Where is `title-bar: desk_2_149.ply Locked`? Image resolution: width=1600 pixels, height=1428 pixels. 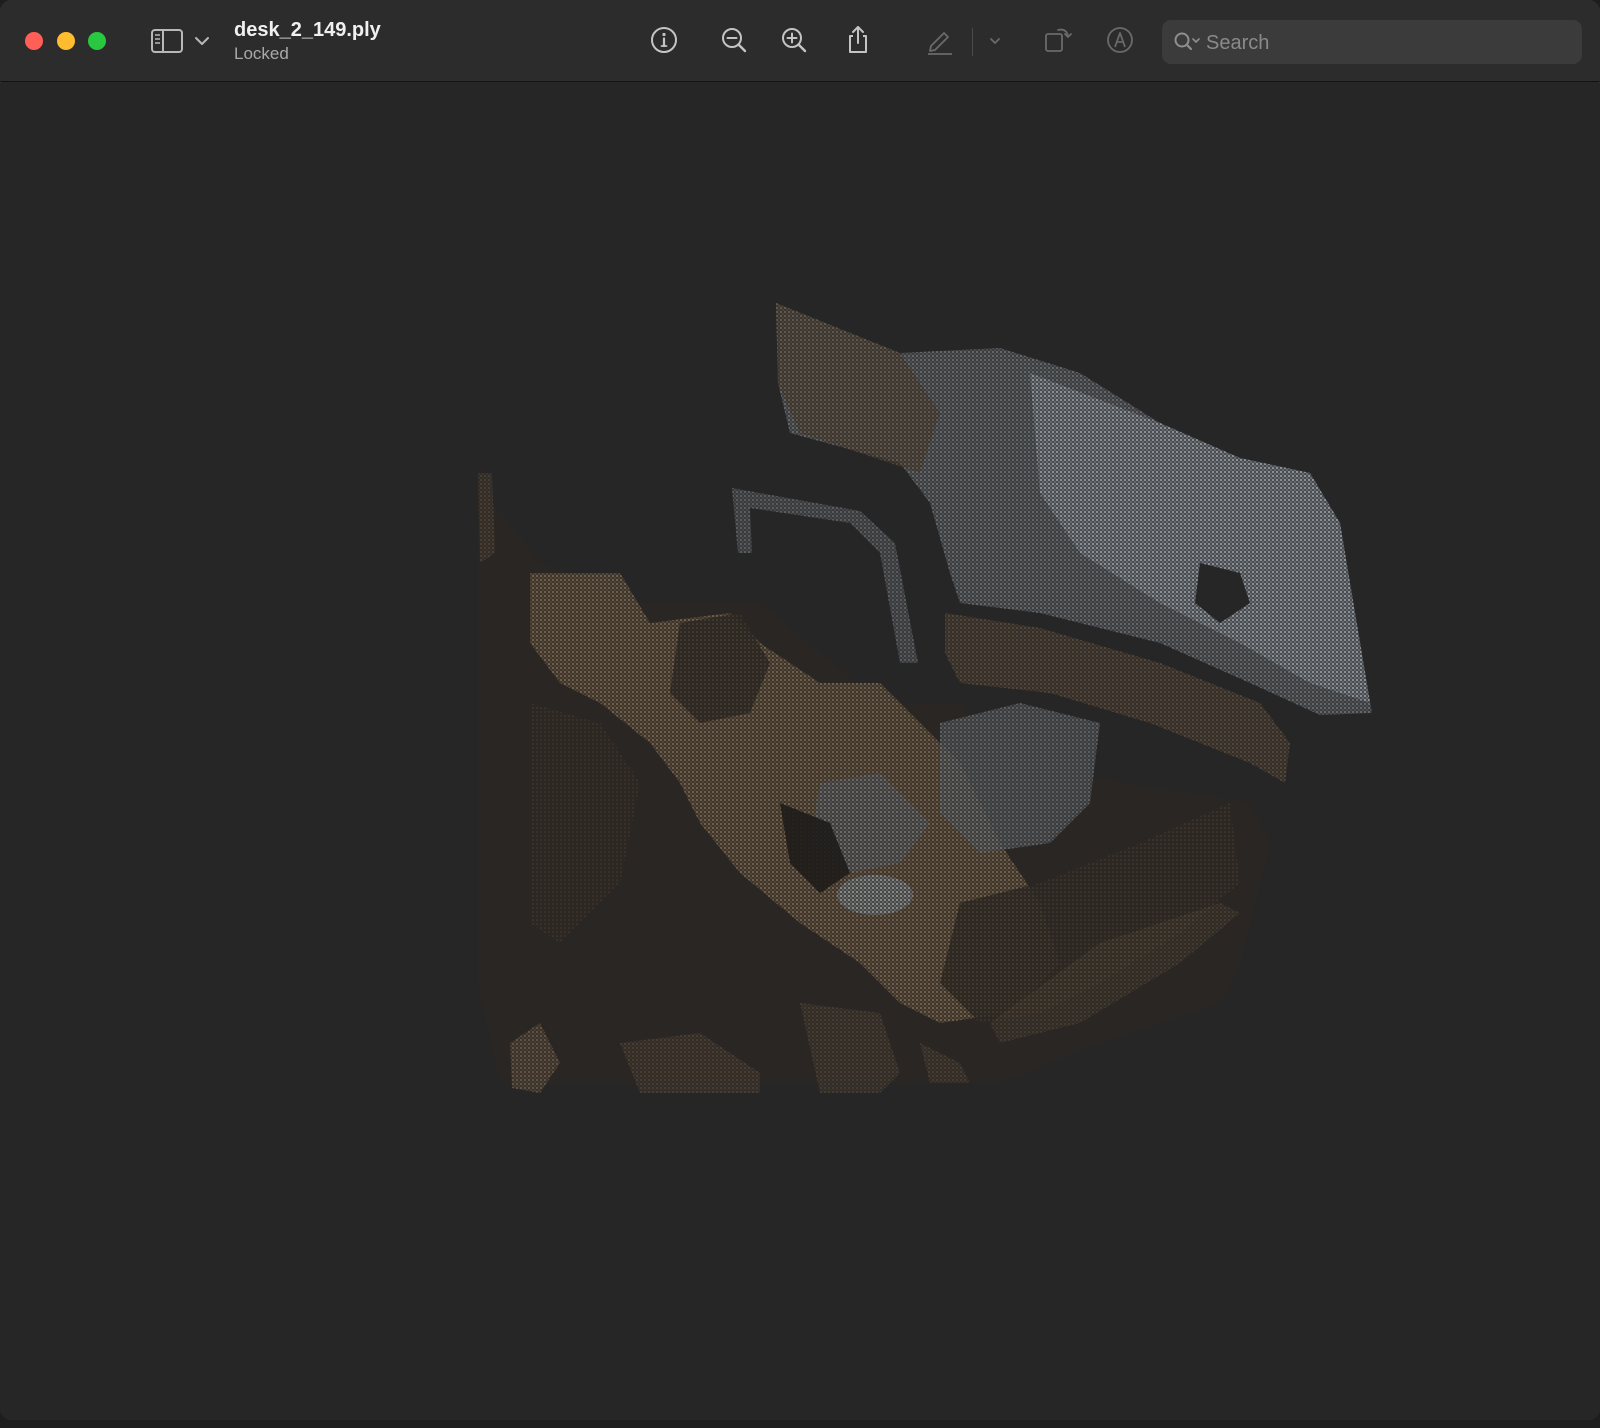 title-bar: desk_2_149.ply Locked is located at coordinates (800, 41).